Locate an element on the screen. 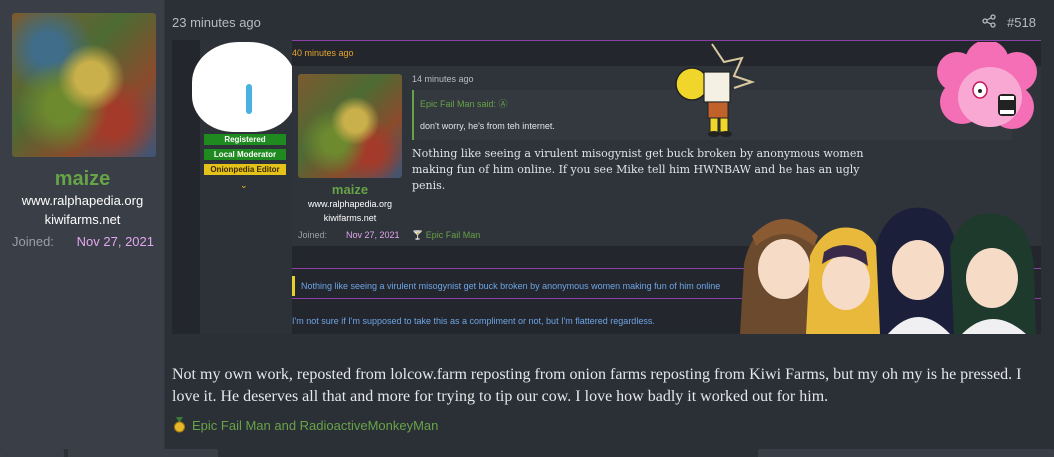 The height and width of the screenshot is (457, 1054). chevron-down-icon: ⌄ is located at coordinates (244, 185).